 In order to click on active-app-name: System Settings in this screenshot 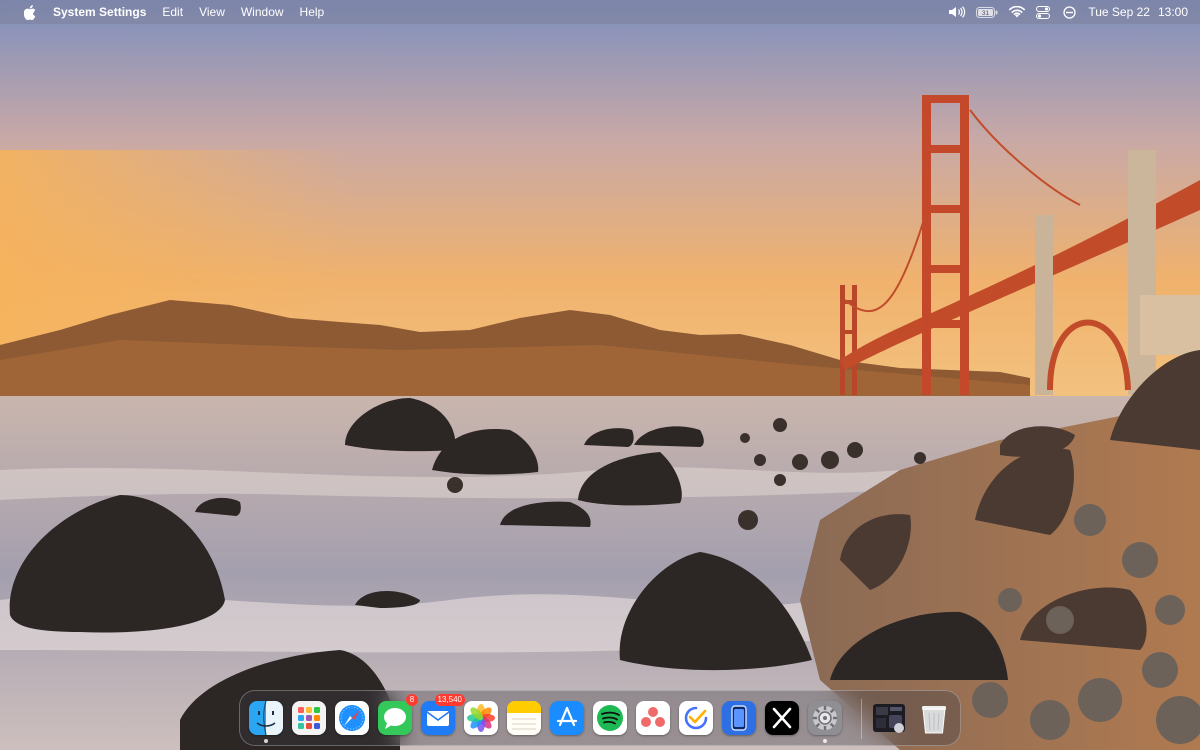, I will do `click(99, 12)`.